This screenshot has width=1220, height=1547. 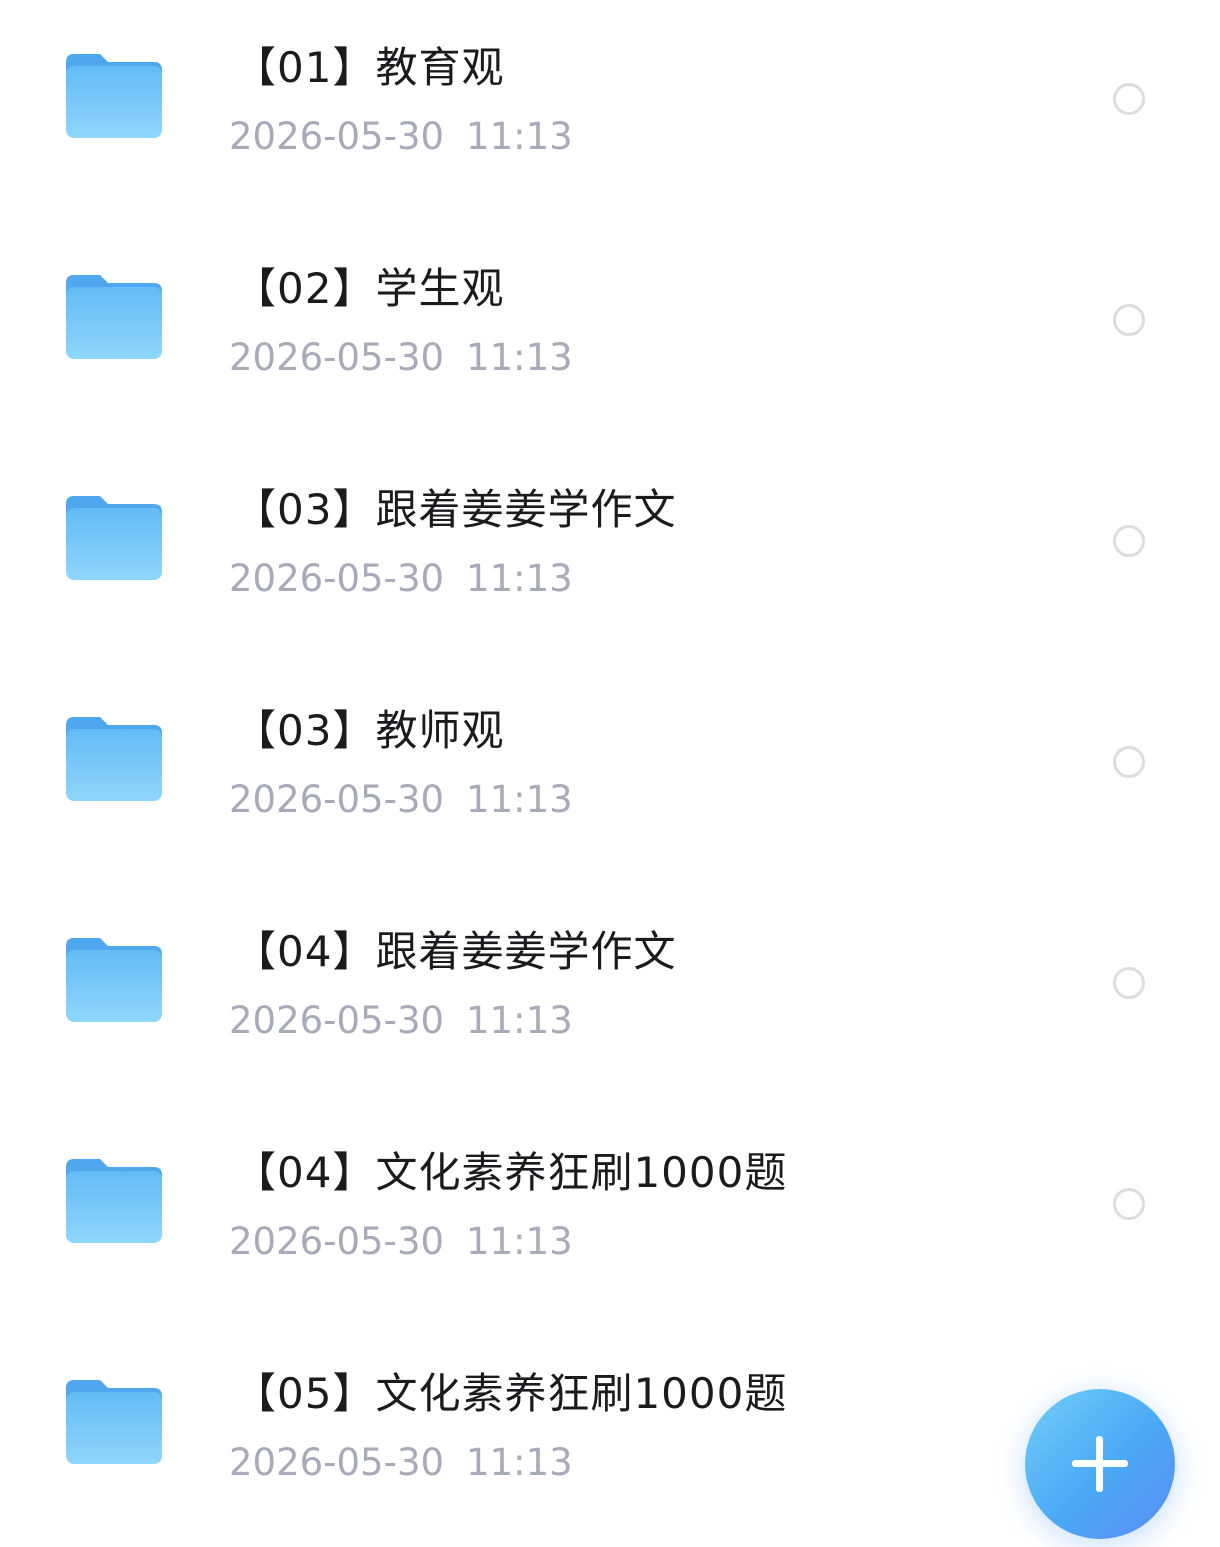 I want to click on folder-row: 【02】学生观 2026-05-30 11:13, so click(x=610, y=331).